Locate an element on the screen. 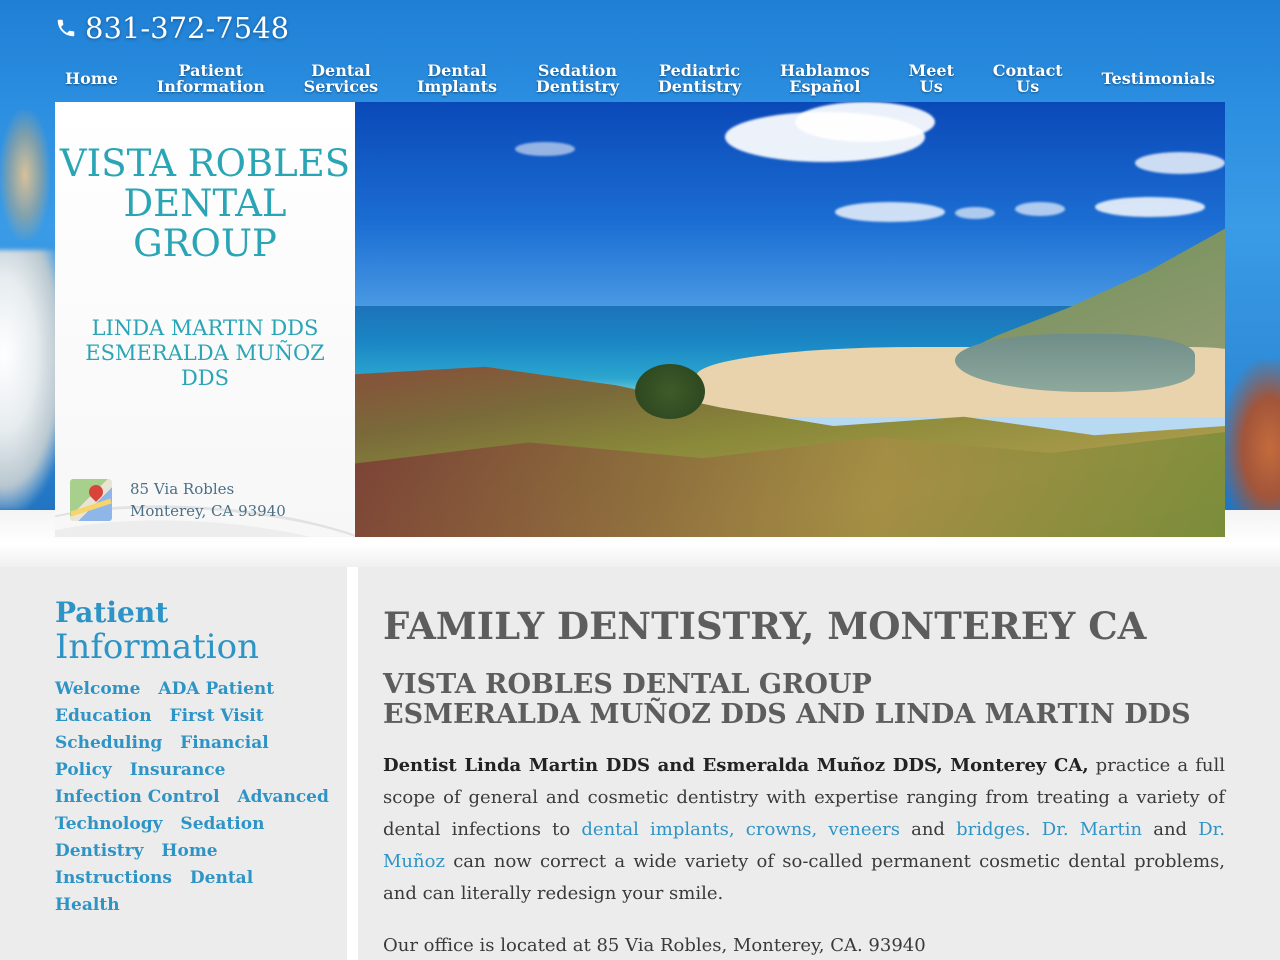 The height and width of the screenshot is (960, 1280). nav-dental-services: Dental Services is located at coordinates (341, 79).